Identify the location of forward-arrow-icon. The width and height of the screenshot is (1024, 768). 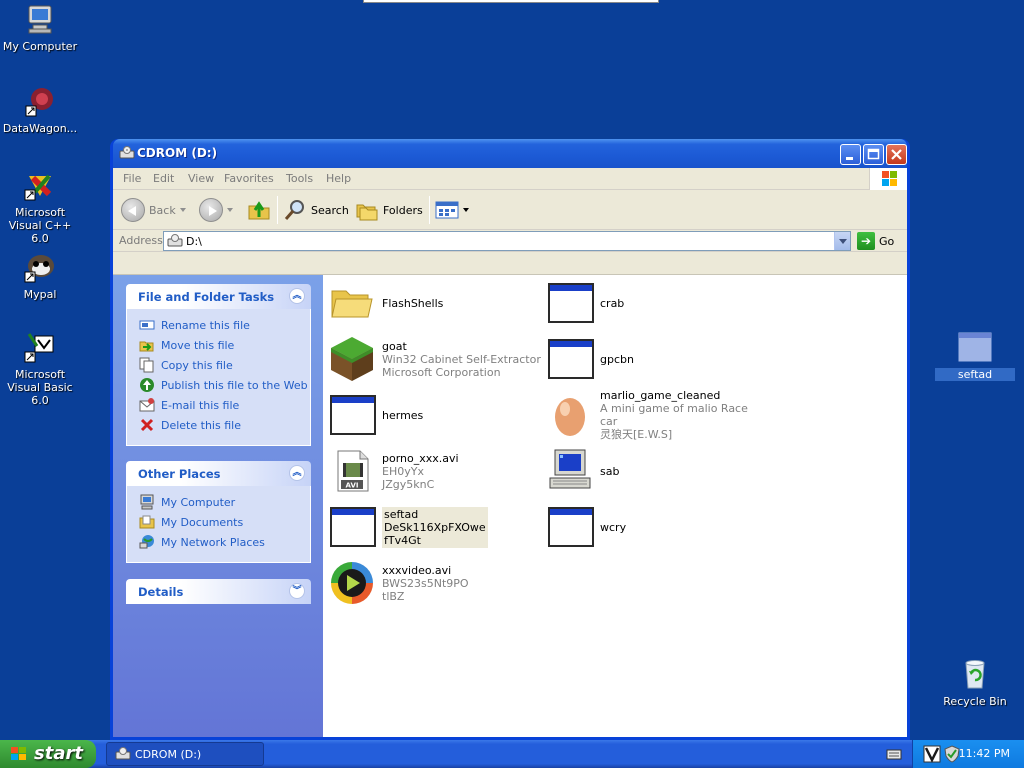
(211, 210).